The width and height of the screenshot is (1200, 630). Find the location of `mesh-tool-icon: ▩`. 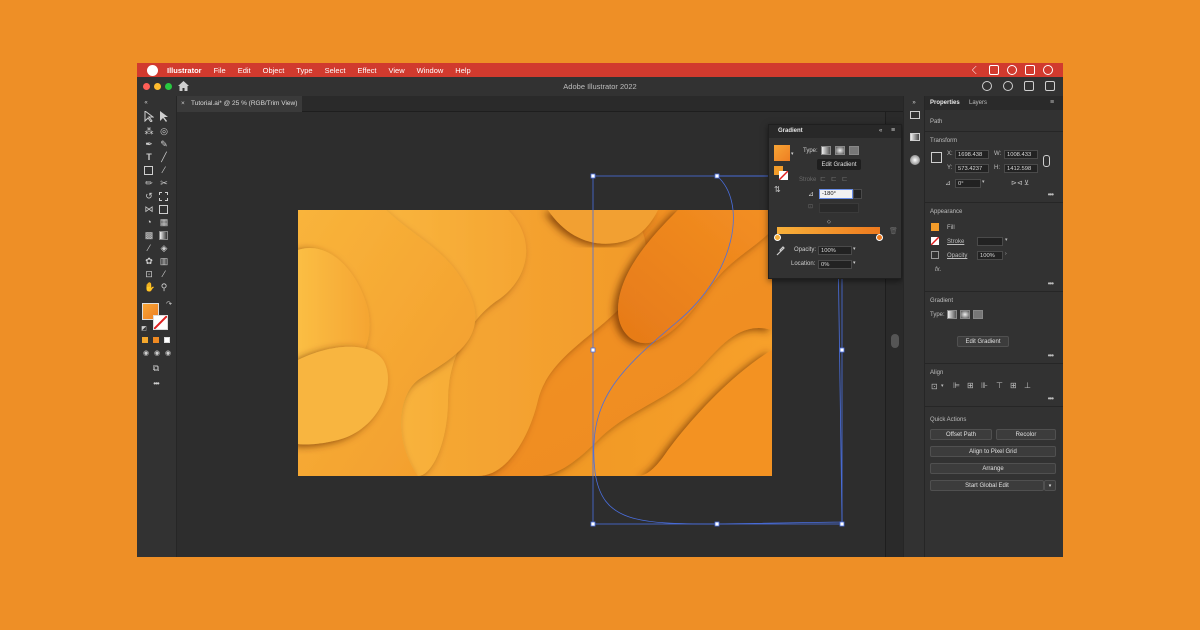

mesh-tool-icon: ▩ is located at coordinates (149, 235).